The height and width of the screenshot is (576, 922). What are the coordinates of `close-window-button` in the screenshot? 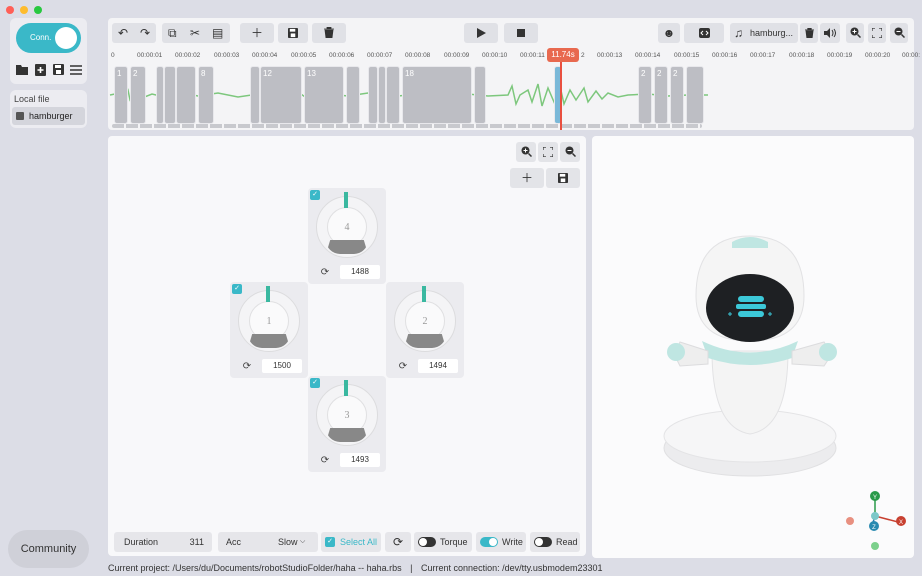 It's located at (10, 10).